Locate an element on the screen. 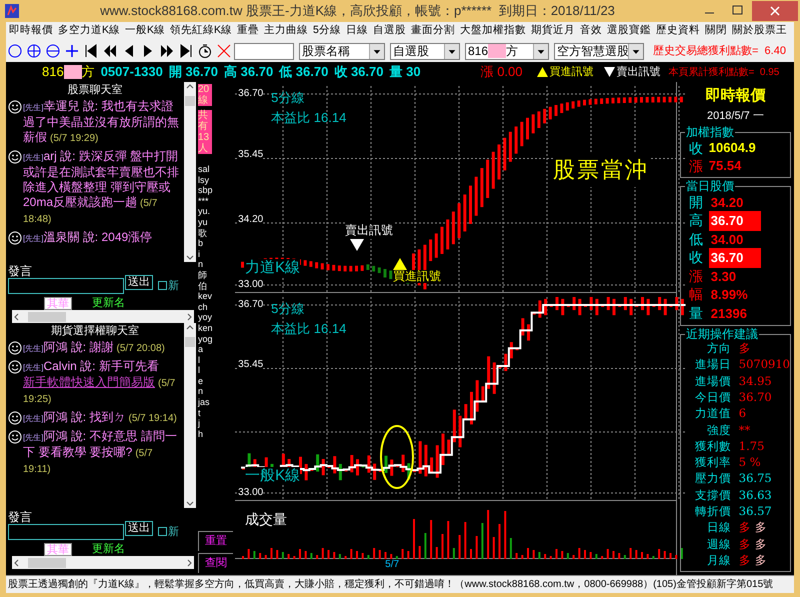 This screenshot has width=800, height=597. menu-item: 自選股 is located at coordinates (389, 31).